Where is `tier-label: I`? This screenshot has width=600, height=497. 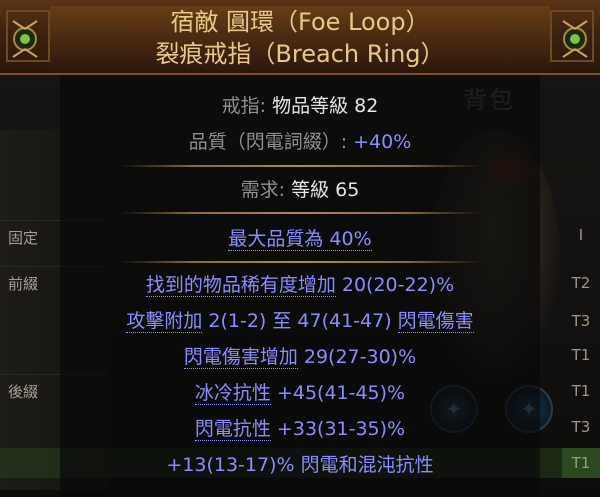 tier-label: I is located at coordinates (581, 235).